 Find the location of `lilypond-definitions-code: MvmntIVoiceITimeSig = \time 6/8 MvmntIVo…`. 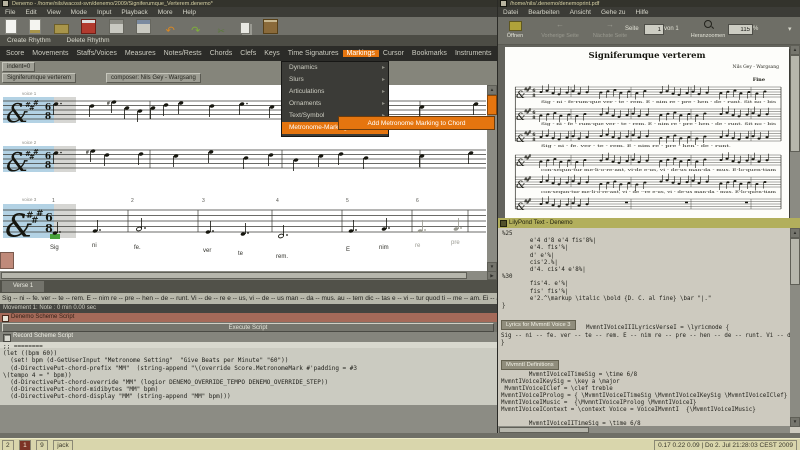

lilypond-definitions-code: MvmntIVoiceITimeSig = \time 6/8 MvmntIVo… is located at coordinates (644, 400).